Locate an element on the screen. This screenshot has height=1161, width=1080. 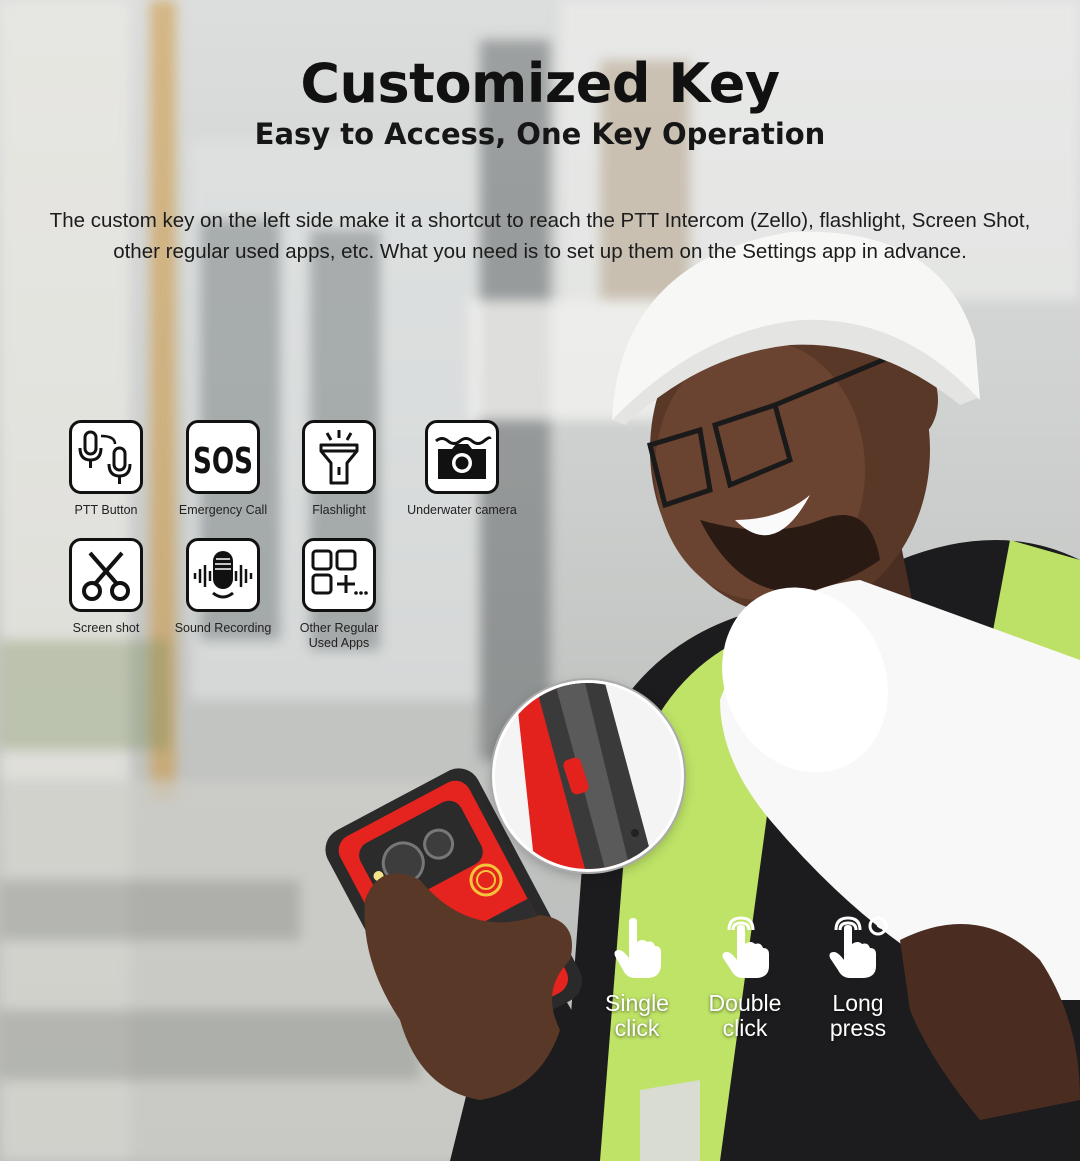
feature-other-apps: Other Regular Used Apps is located at coordinates (339, 594).